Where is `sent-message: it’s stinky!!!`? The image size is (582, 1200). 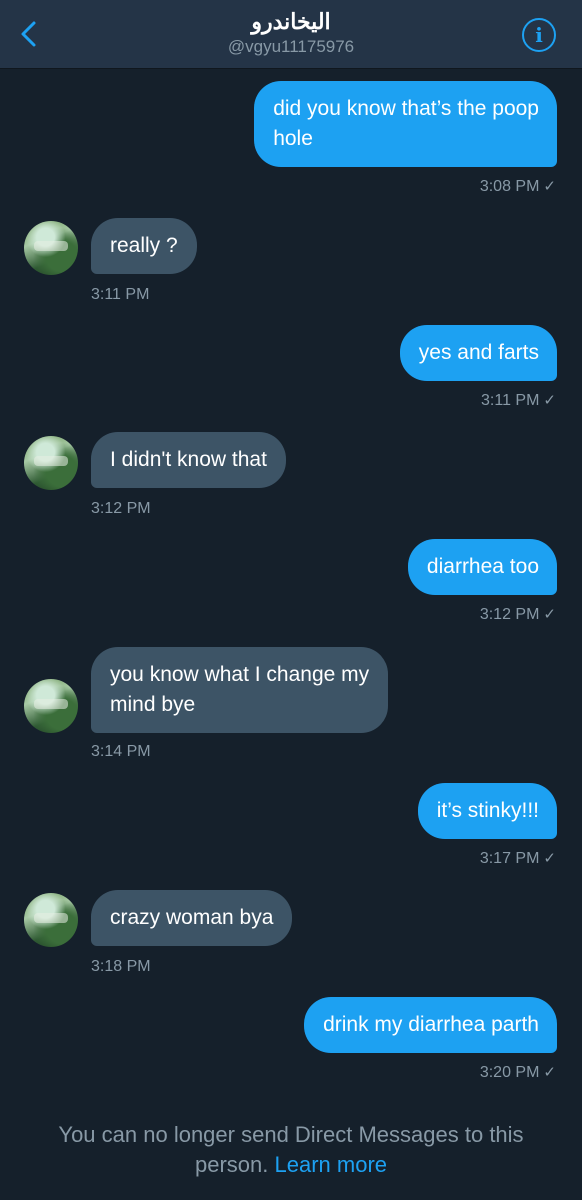
sent-message: it’s stinky!!! is located at coordinates (487, 811).